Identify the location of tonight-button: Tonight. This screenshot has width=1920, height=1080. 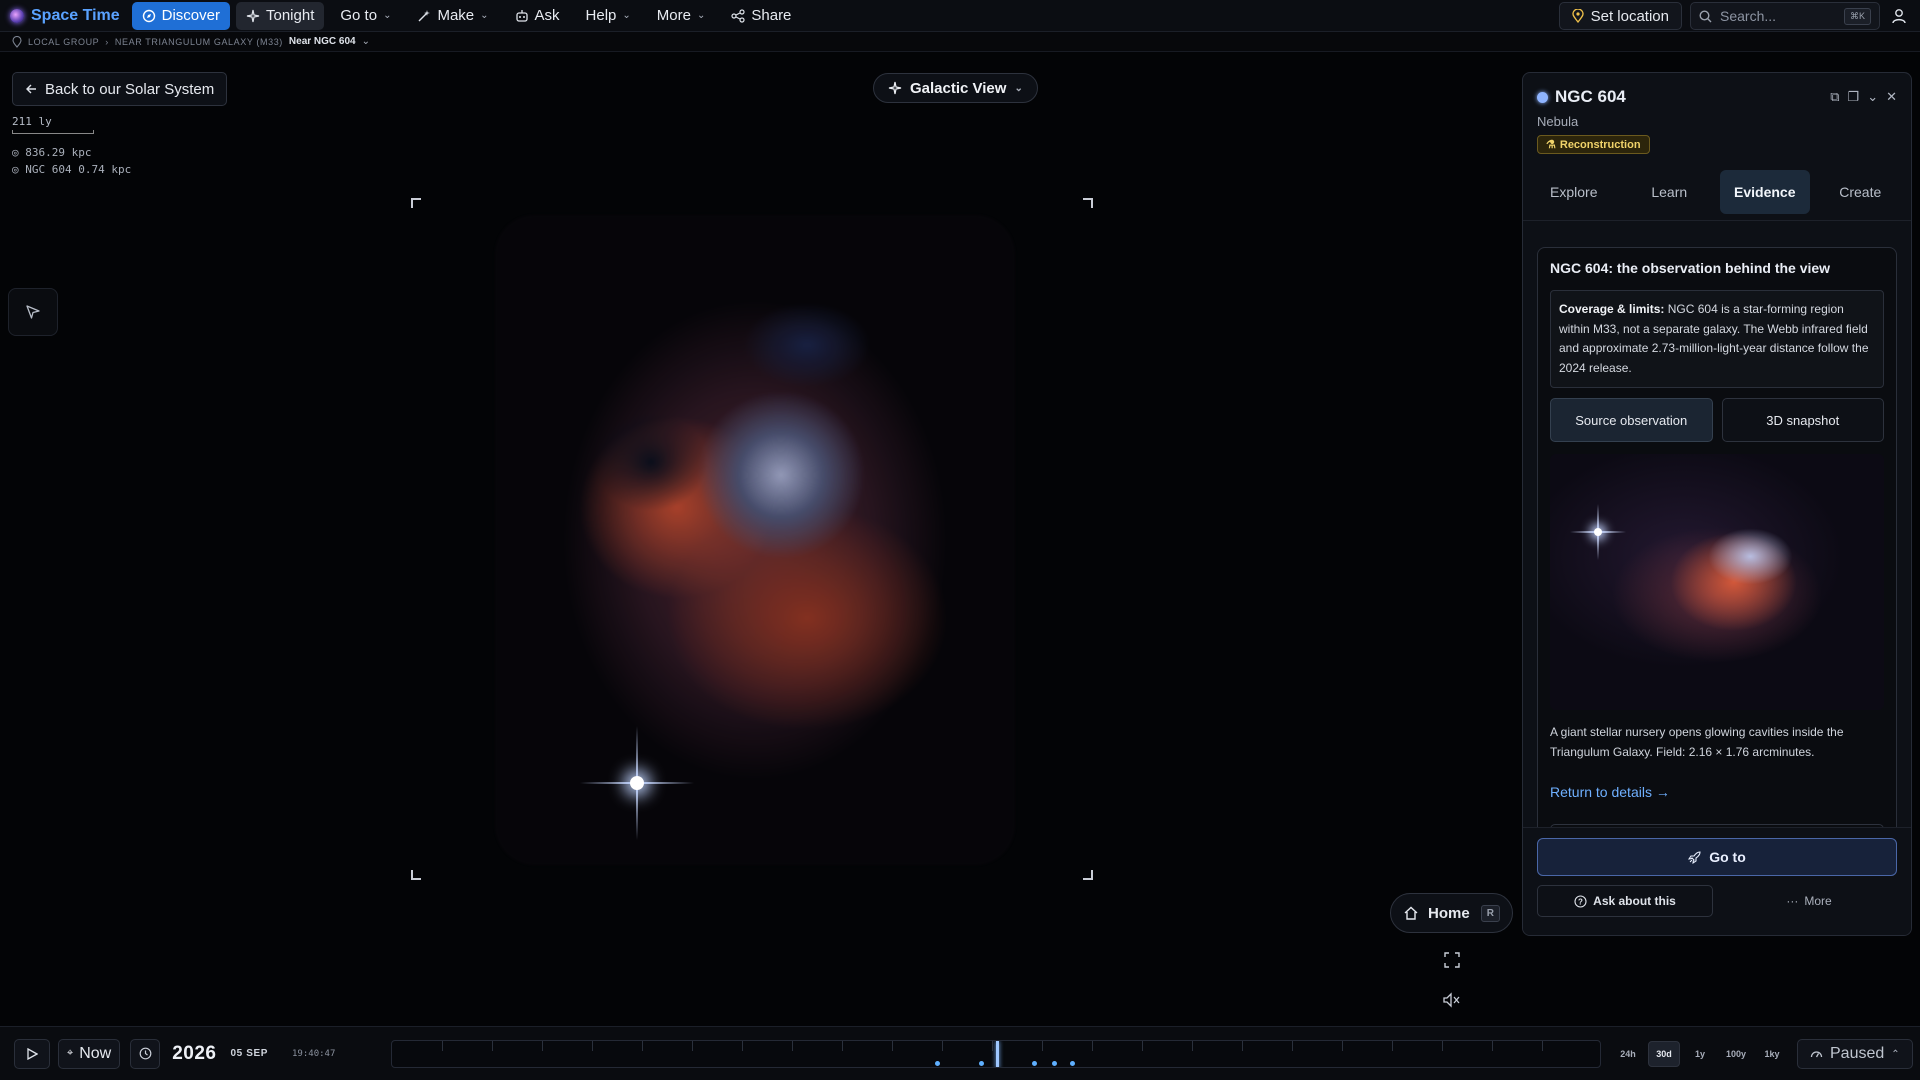
(280, 15).